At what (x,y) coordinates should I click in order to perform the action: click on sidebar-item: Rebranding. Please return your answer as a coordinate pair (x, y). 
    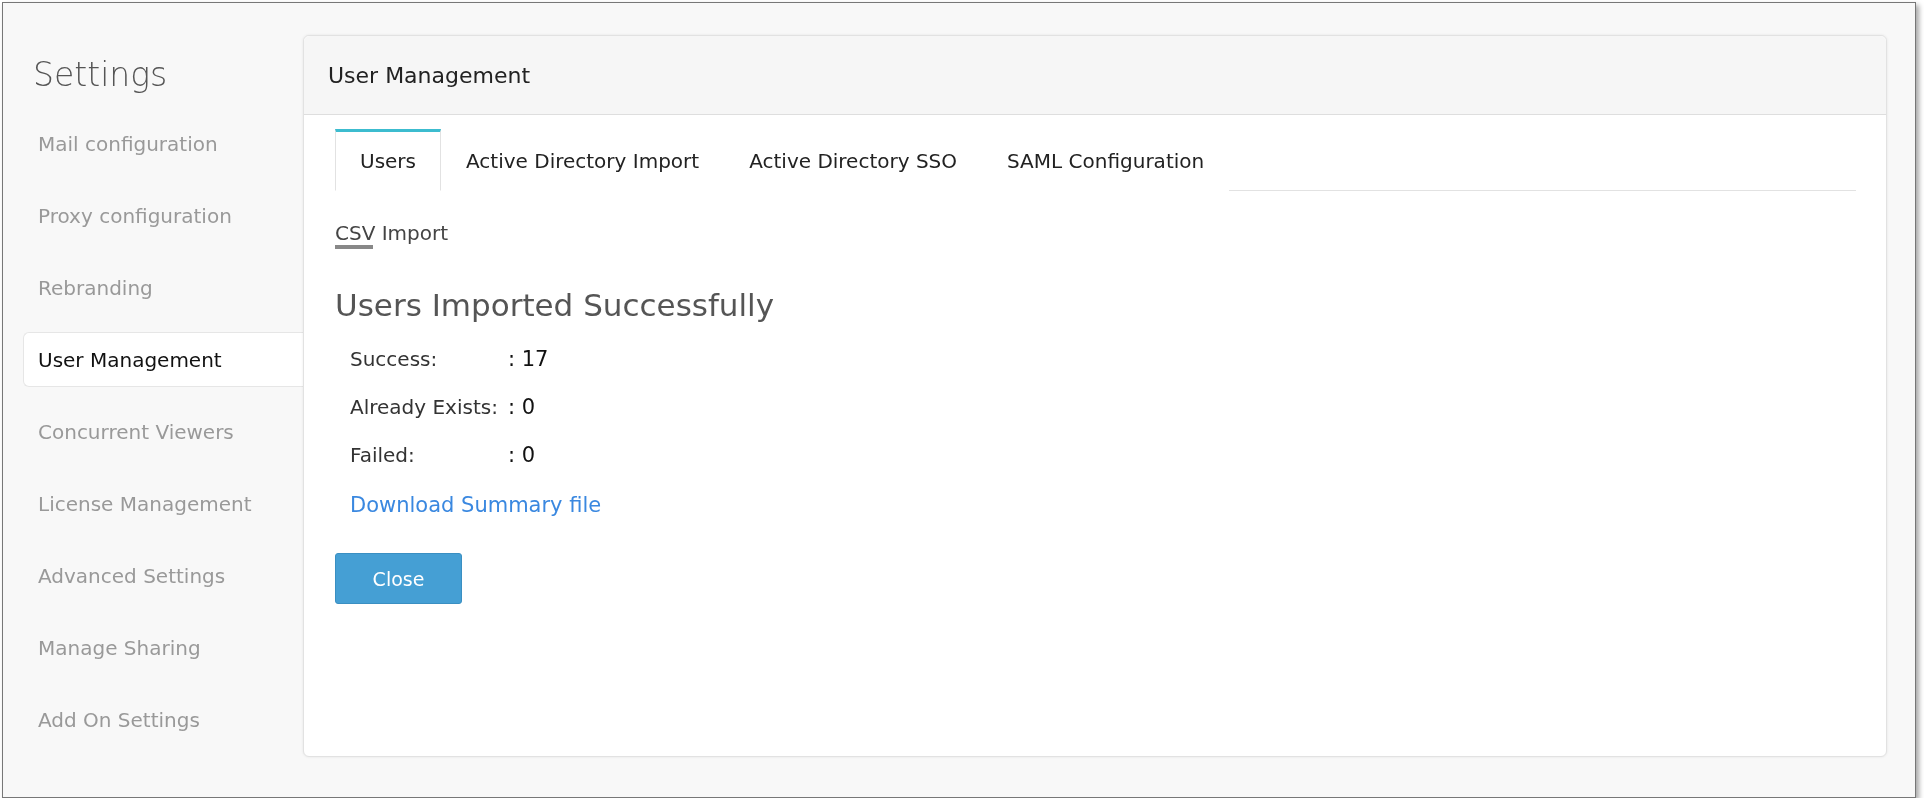
    Looking at the image, I should click on (163, 288).